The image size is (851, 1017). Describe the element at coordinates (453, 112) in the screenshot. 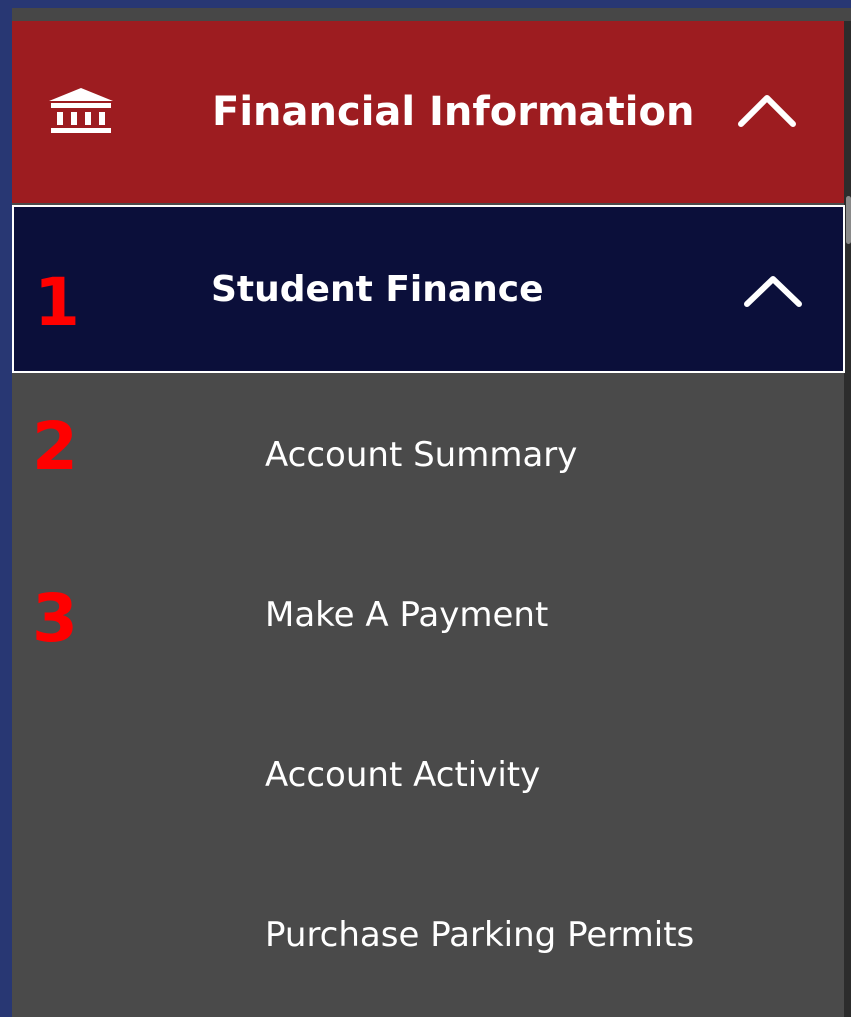

I see `financial-information-title: Financial Information` at that location.